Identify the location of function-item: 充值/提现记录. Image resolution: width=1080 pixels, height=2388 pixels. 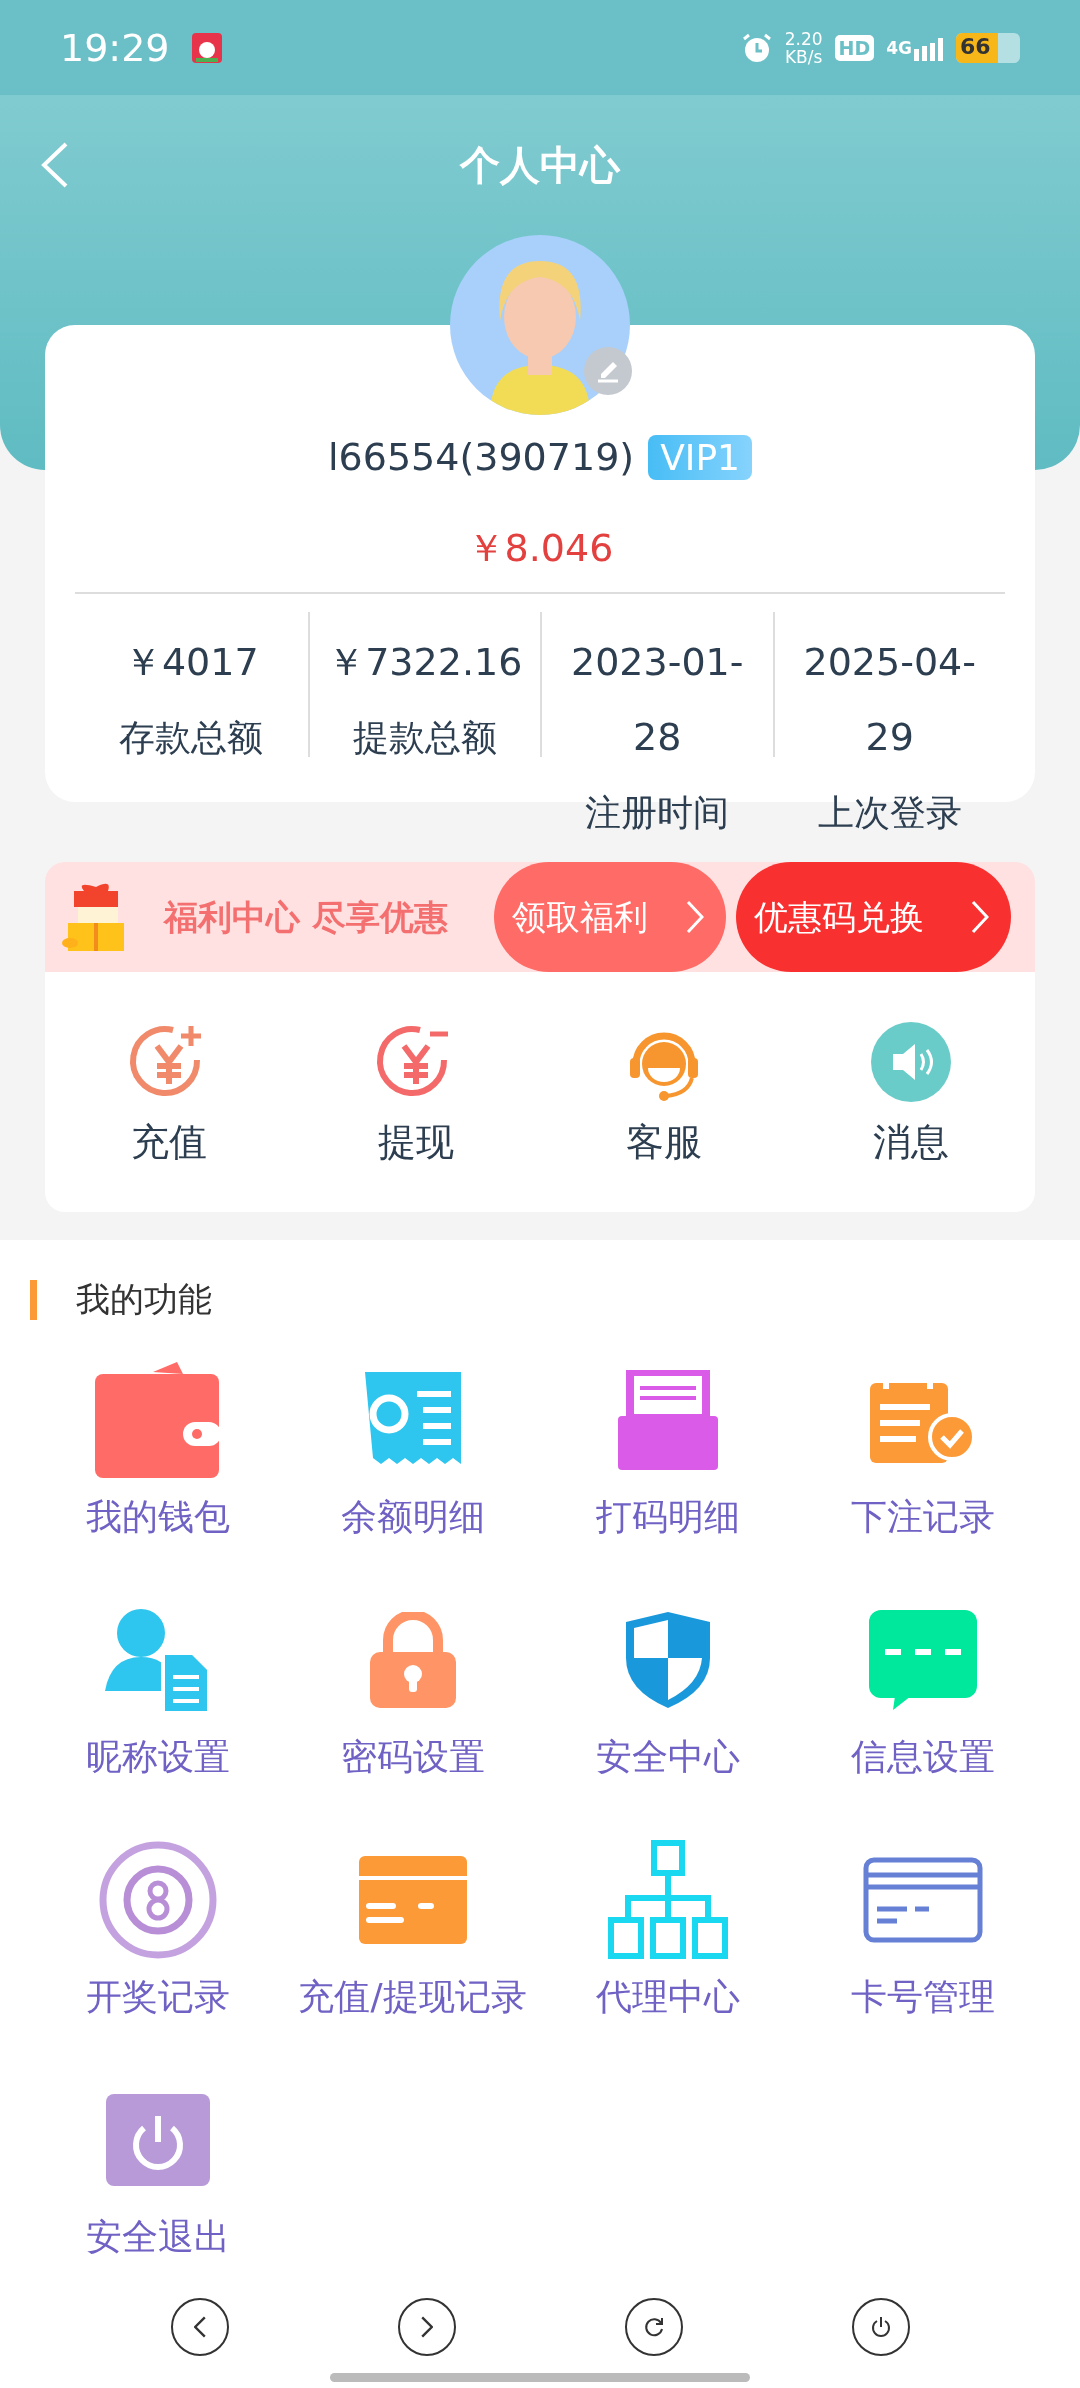
(412, 1919).